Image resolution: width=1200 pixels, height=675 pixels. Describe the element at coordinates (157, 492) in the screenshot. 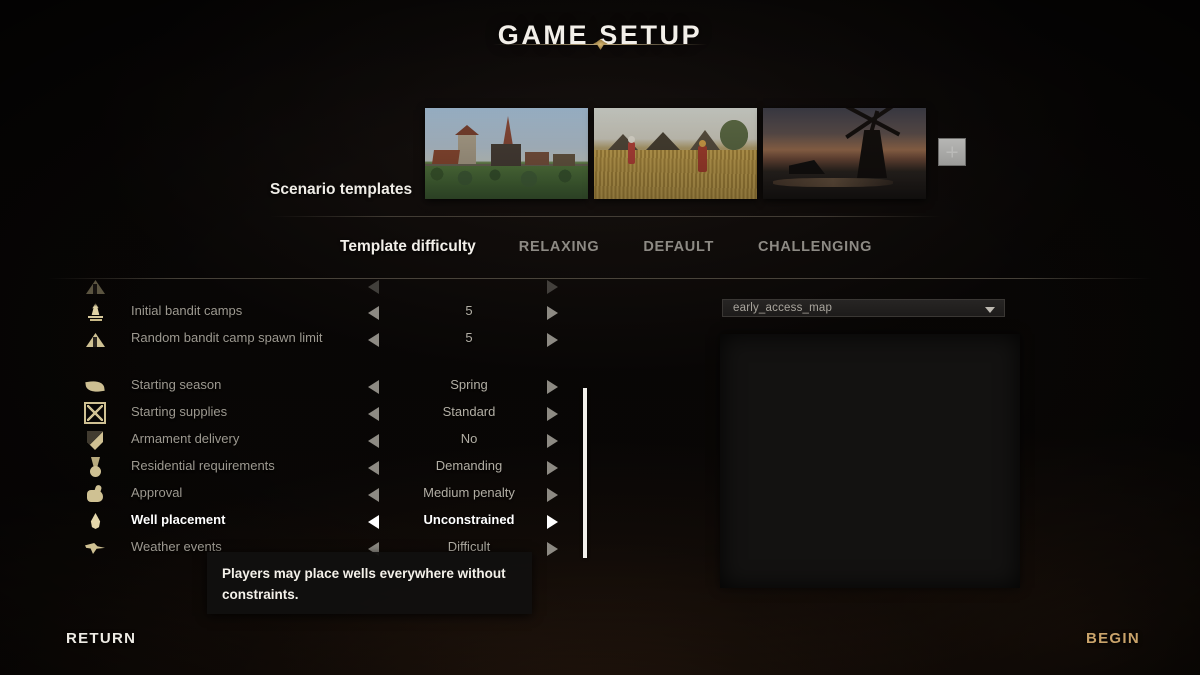

I see `setting-label: Approval` at that location.